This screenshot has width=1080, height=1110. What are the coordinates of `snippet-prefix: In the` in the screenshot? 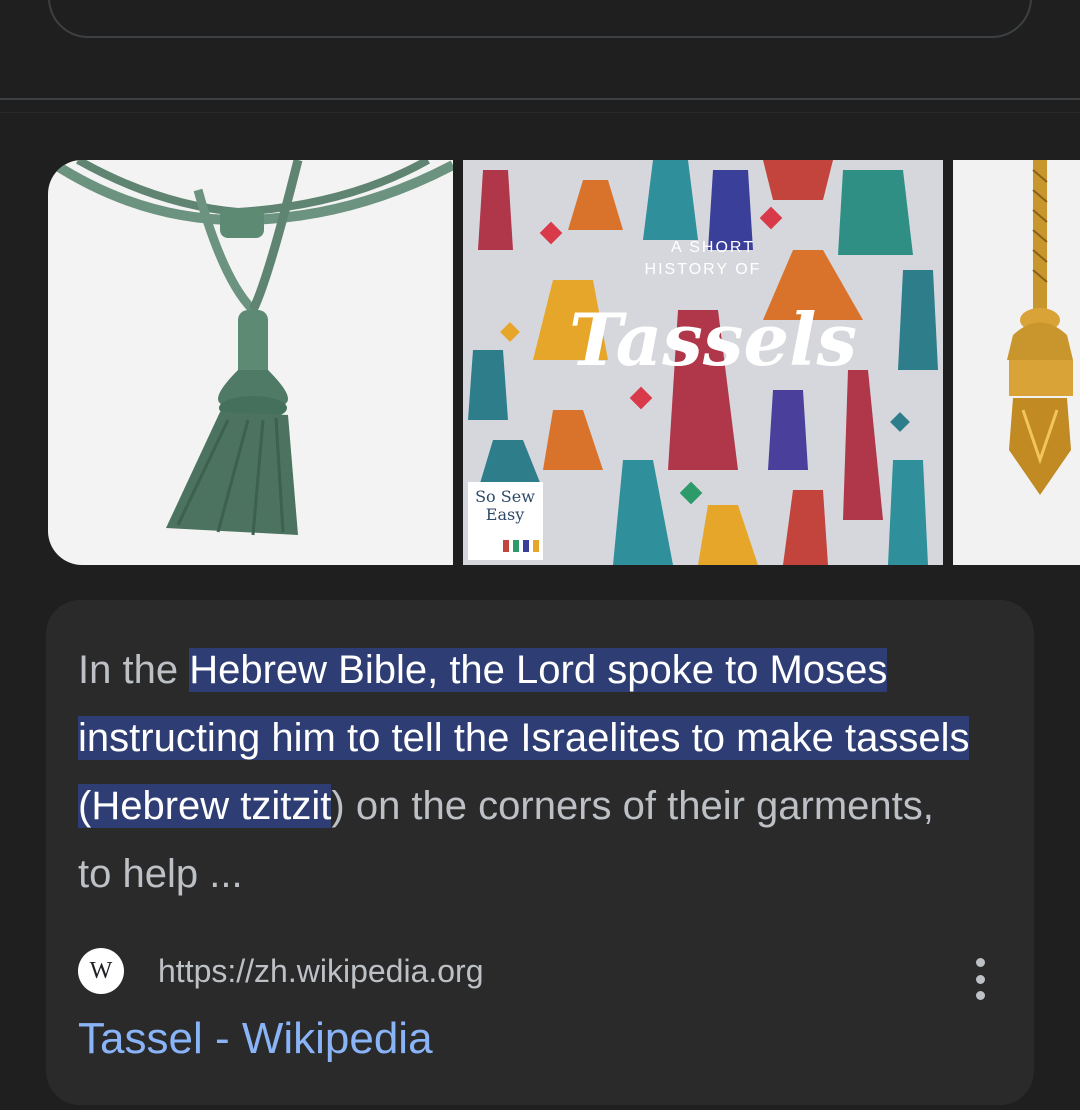 It's located at (134, 670).